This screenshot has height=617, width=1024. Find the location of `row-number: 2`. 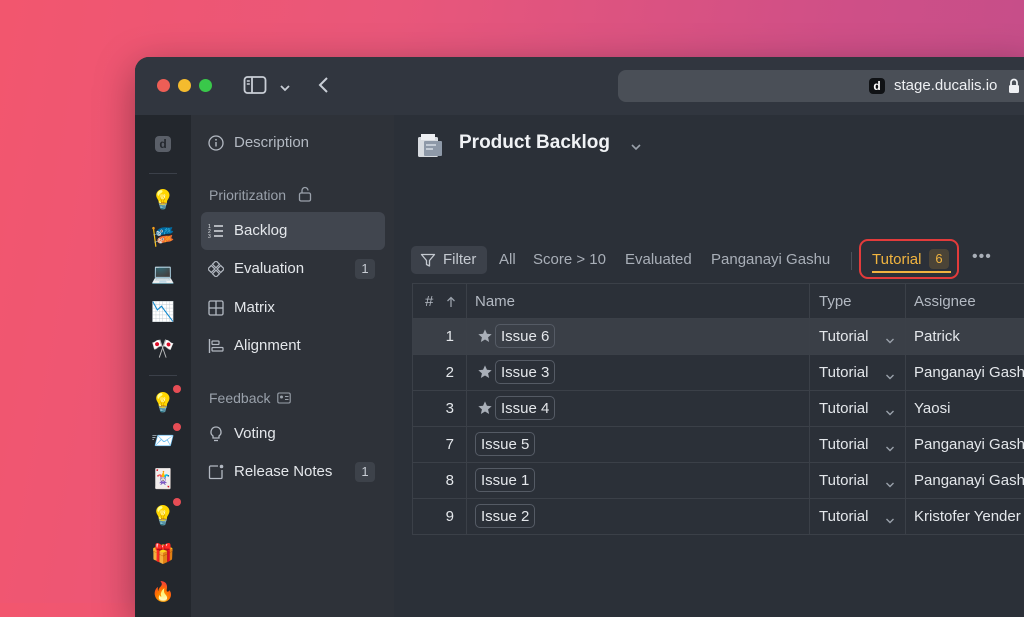

row-number: 2 is located at coordinates (449, 372).